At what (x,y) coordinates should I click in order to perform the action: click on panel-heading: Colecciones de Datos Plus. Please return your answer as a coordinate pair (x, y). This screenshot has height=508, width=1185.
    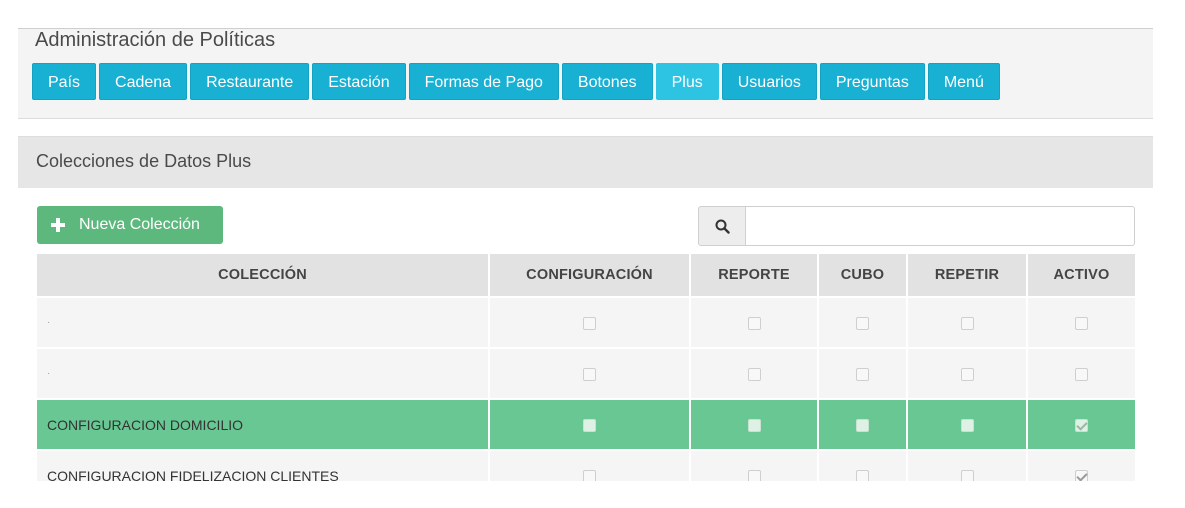
    Looking at the image, I should click on (585, 162).